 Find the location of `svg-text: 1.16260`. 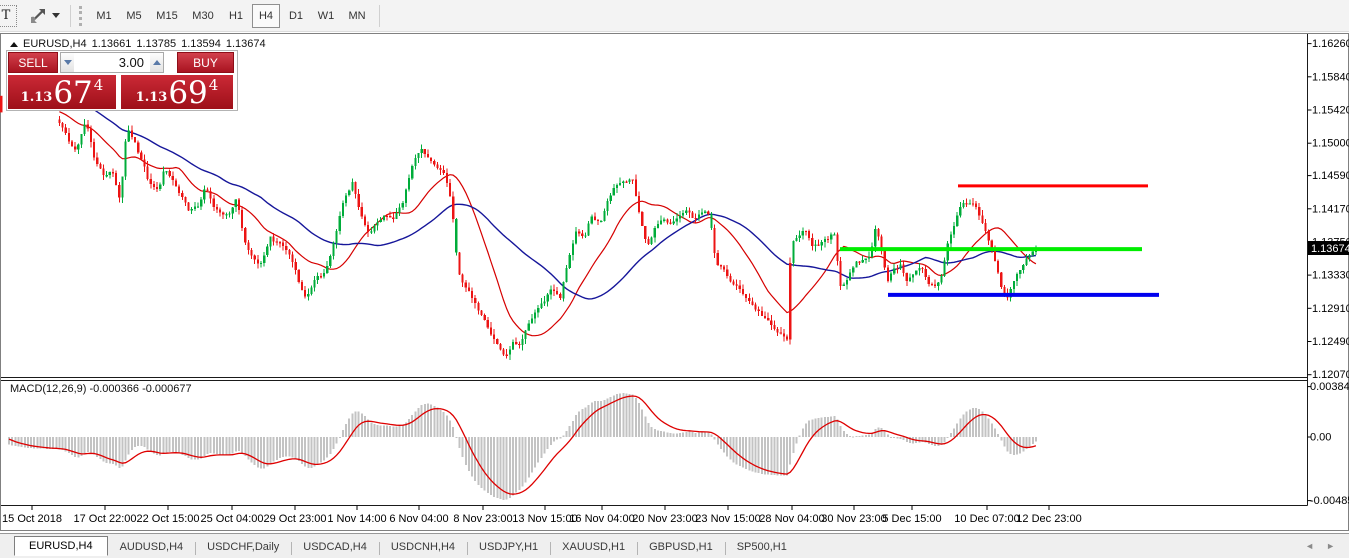

svg-text: 1.16260 is located at coordinates (1330, 44).